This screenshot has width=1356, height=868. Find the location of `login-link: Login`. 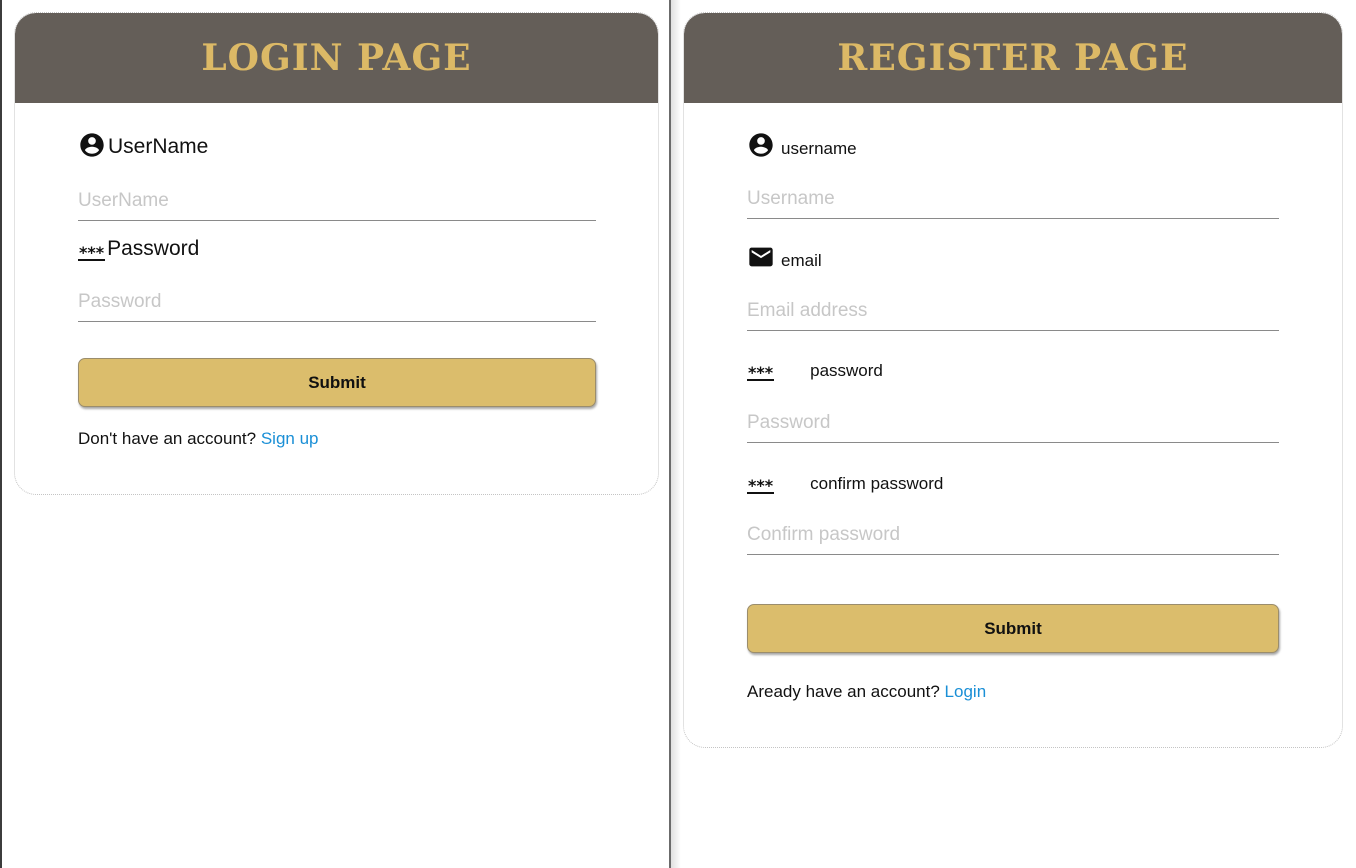

login-link: Login is located at coordinates (966, 691).